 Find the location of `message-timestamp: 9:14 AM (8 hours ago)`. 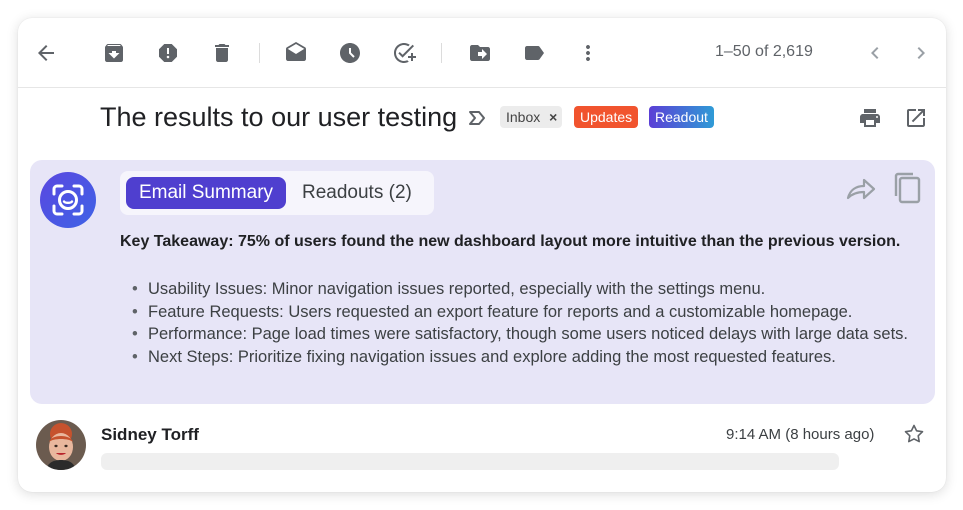

message-timestamp: 9:14 AM (8 hours ago) is located at coordinates (800, 434).